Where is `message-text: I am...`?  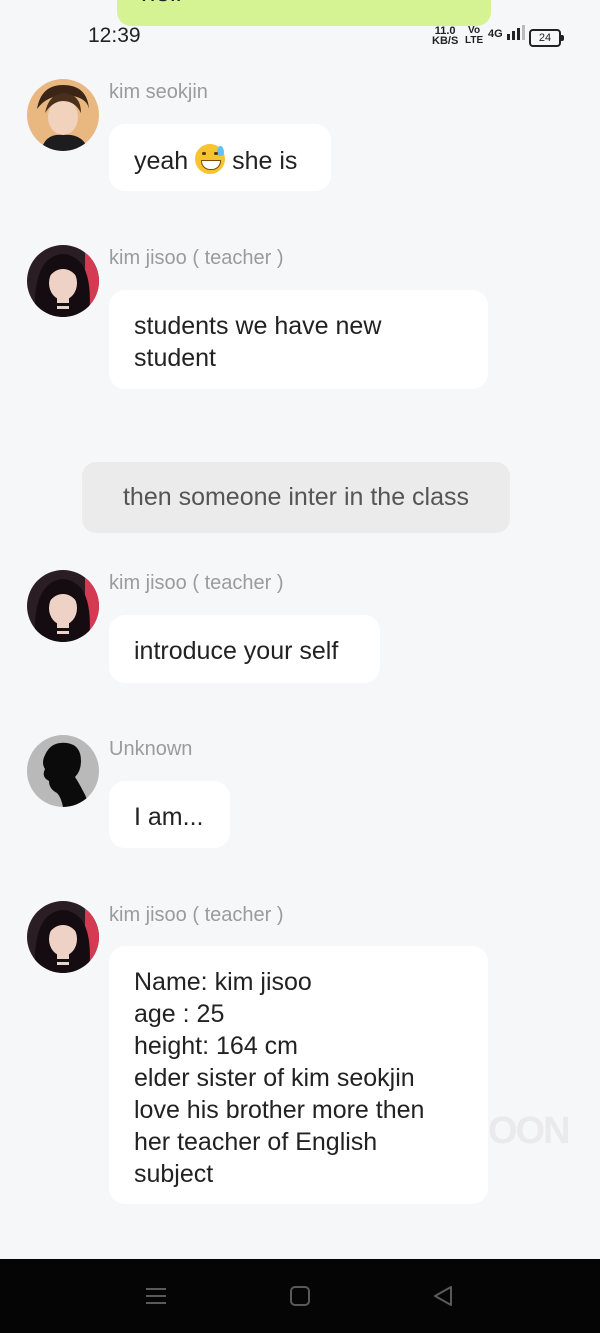
message-text: I am... is located at coordinates (169, 817).